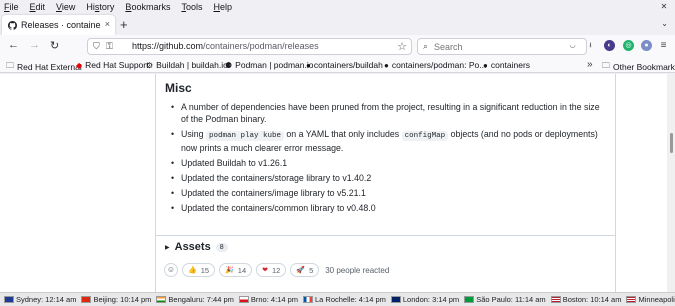  I want to click on buildah-icon: ⚙, so click(150, 65).